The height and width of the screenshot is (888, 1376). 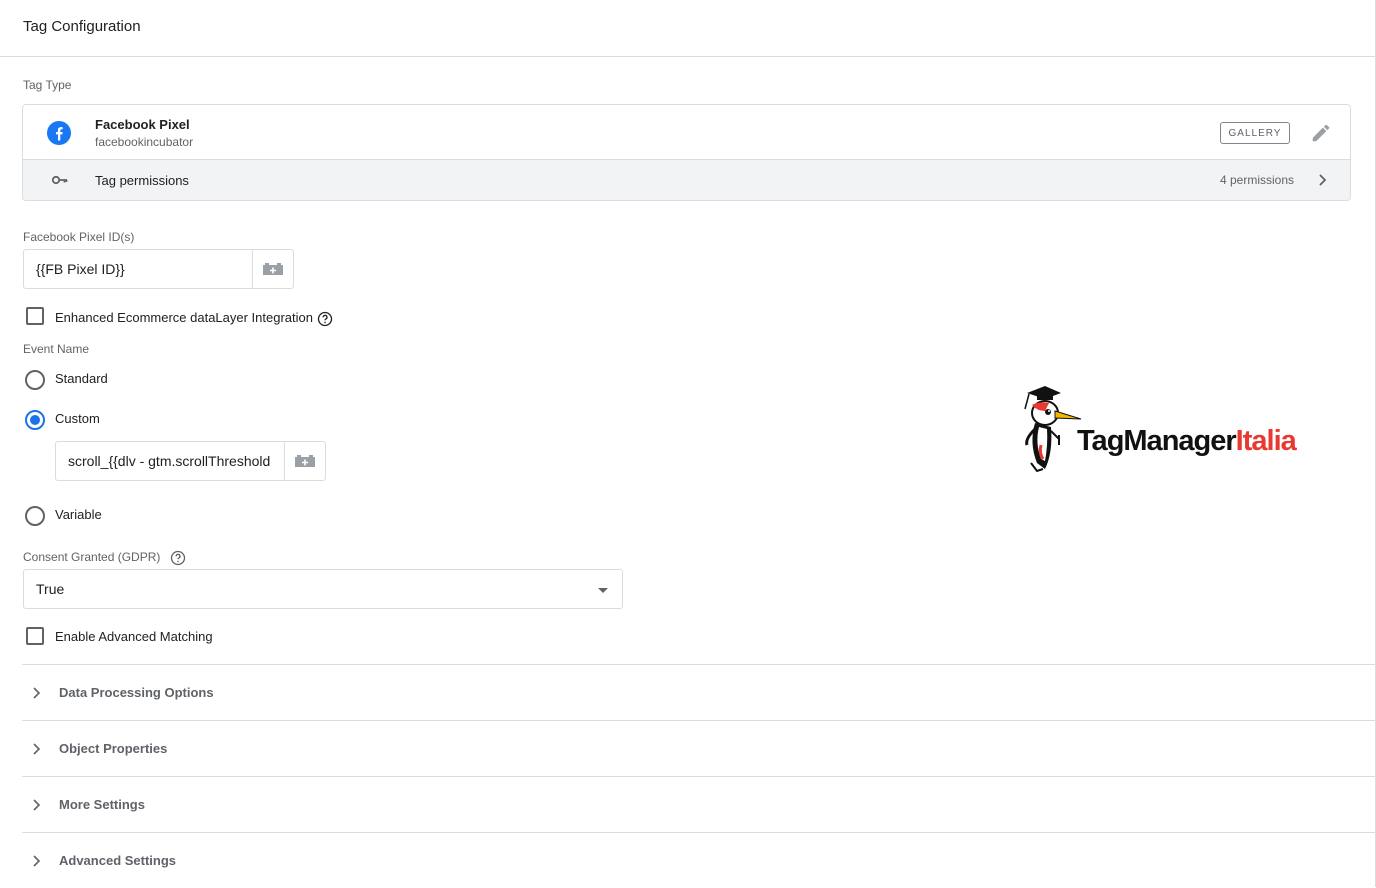 What do you see at coordinates (35, 420) in the screenshot?
I see `event-custom-radio` at bounding box center [35, 420].